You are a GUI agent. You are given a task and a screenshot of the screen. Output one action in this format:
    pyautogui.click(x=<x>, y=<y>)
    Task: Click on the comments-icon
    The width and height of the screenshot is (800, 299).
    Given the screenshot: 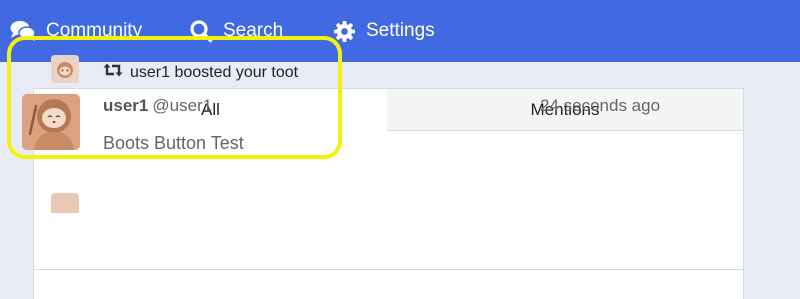 What is the action you would take?
    pyautogui.click(x=23, y=31)
    